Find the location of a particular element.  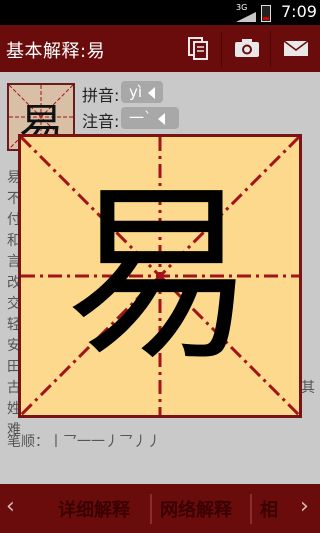

pinyin-label: 拼音: is located at coordinates (101, 95).